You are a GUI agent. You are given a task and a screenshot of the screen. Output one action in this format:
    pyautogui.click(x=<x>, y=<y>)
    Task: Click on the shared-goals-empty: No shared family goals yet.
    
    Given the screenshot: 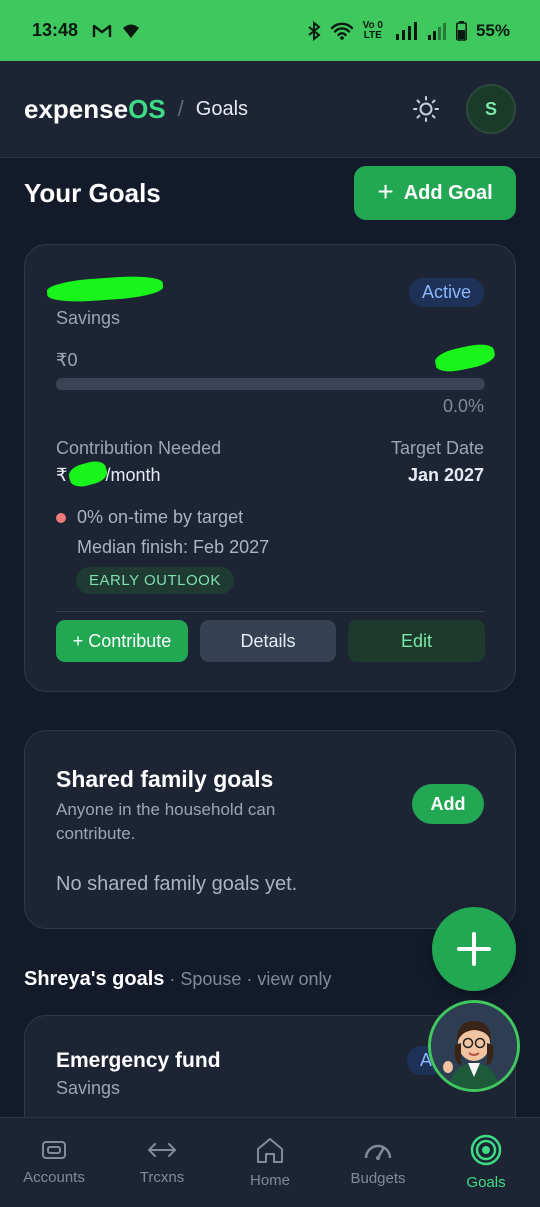 What is the action you would take?
    pyautogui.click(x=177, y=884)
    